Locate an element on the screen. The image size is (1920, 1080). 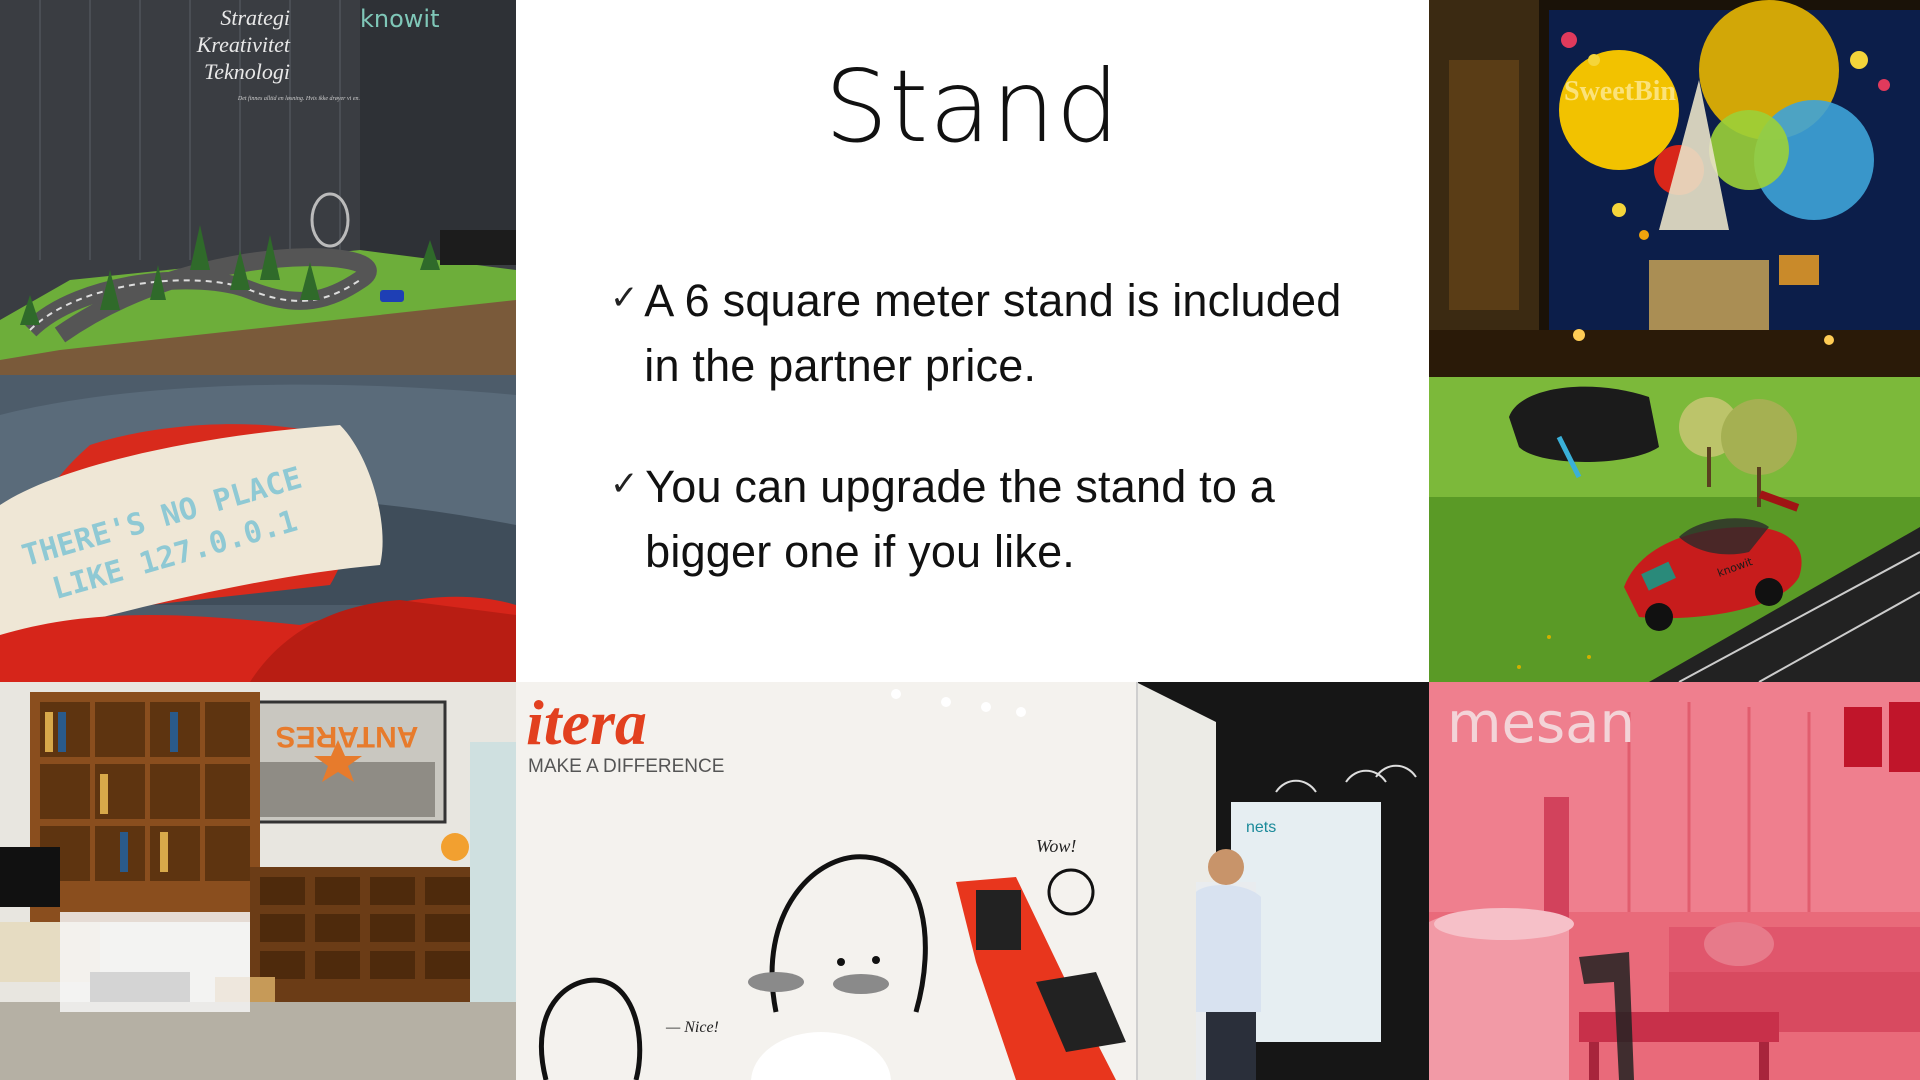
mesan-logo: mesan is located at coordinates (1541, 723).